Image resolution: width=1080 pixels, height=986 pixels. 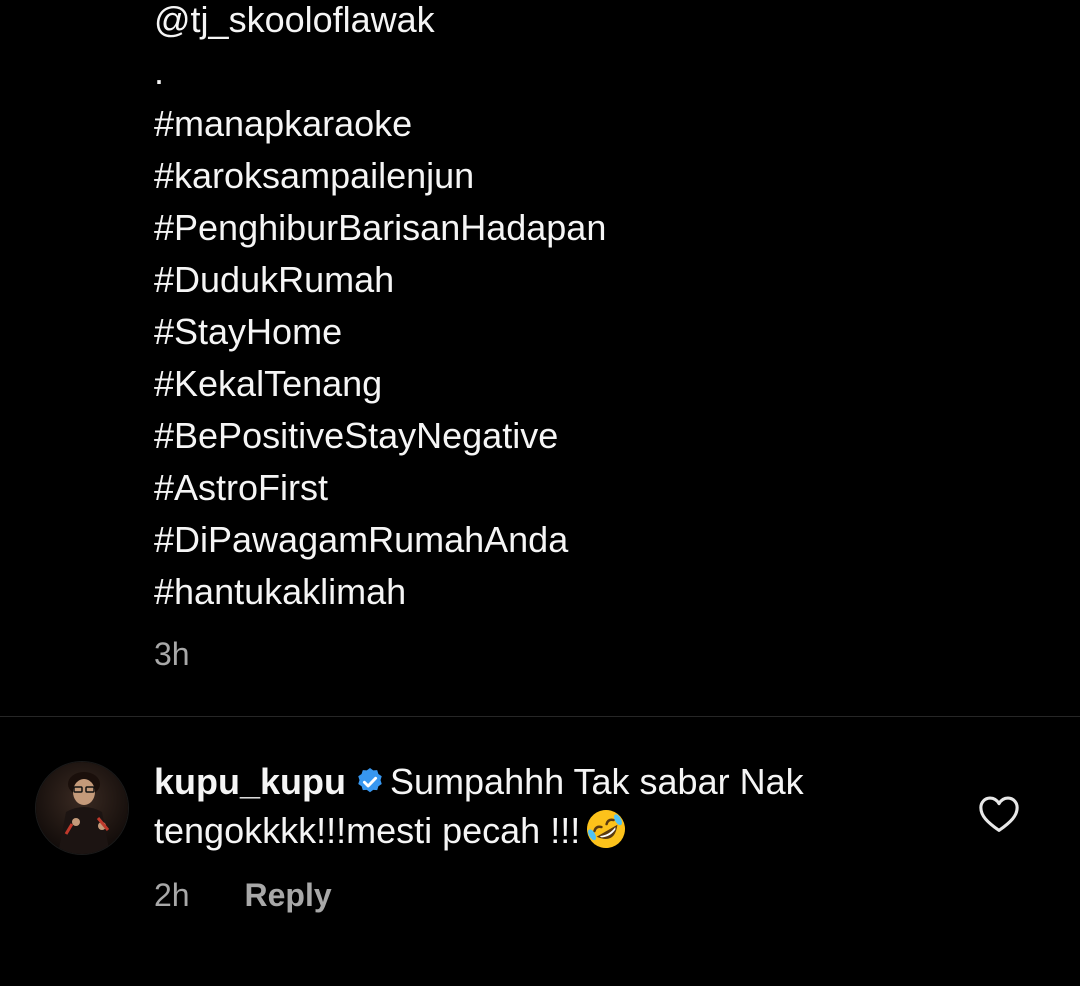 I want to click on hashtag-link: #manapkaraoke, so click(x=604, y=124).